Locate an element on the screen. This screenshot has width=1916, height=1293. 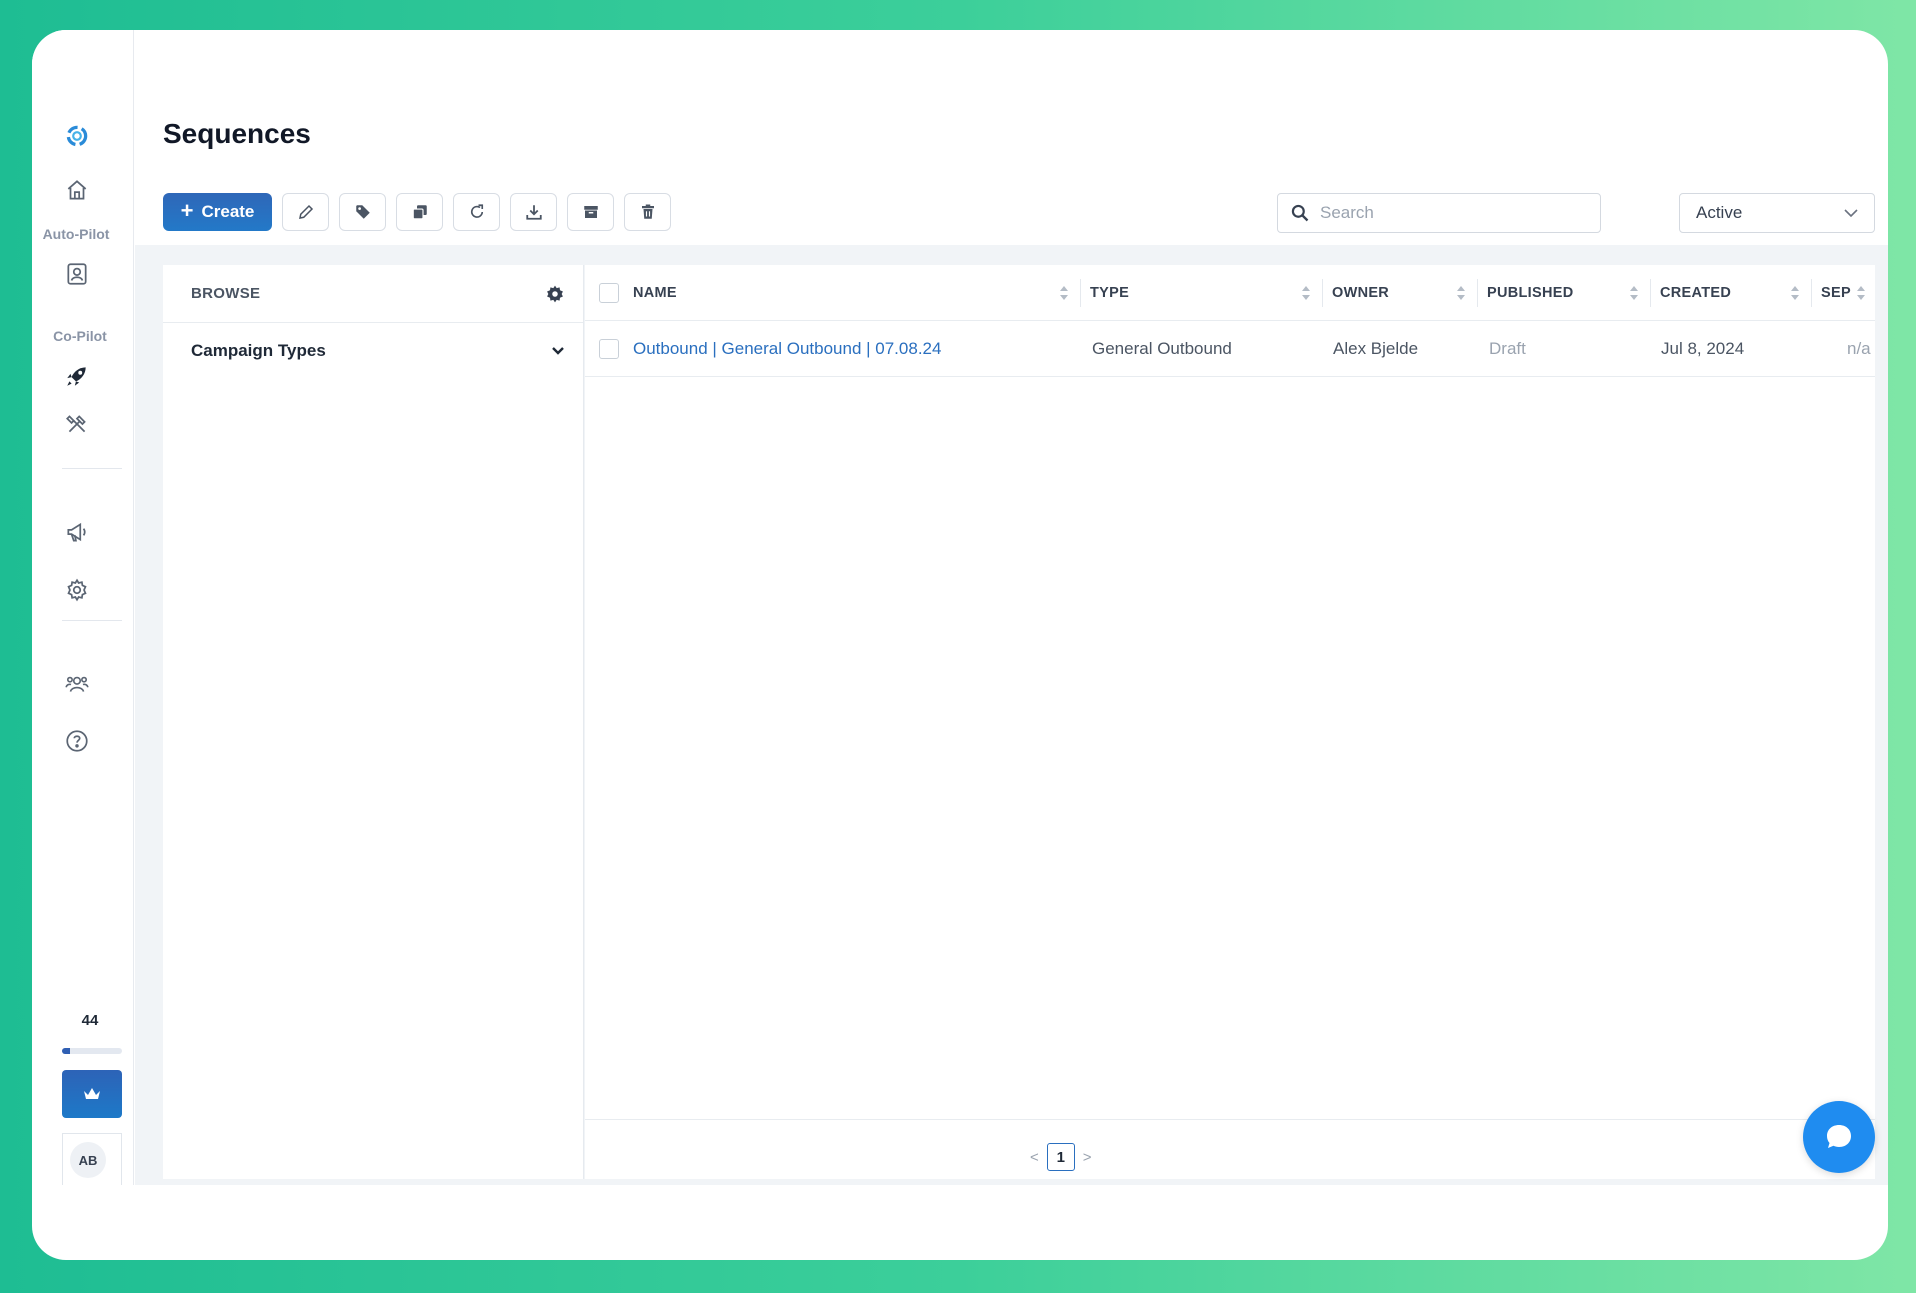
section-label-copilot: Co-Pilot is located at coordinates (80, 336).